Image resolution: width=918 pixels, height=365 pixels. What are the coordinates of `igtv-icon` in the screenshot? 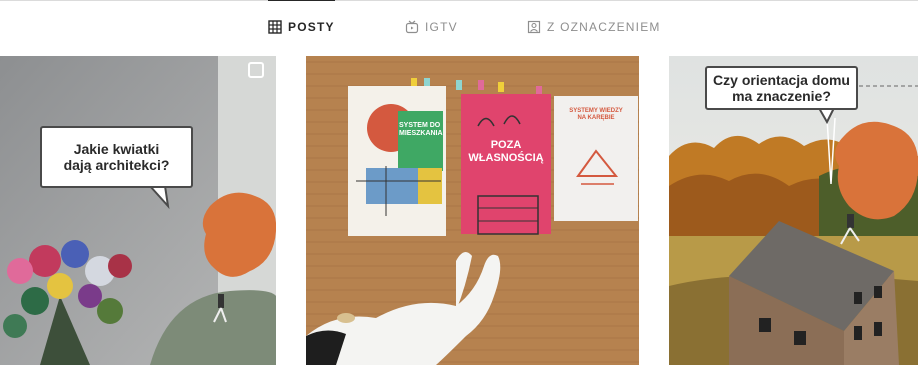 It's located at (412, 27).